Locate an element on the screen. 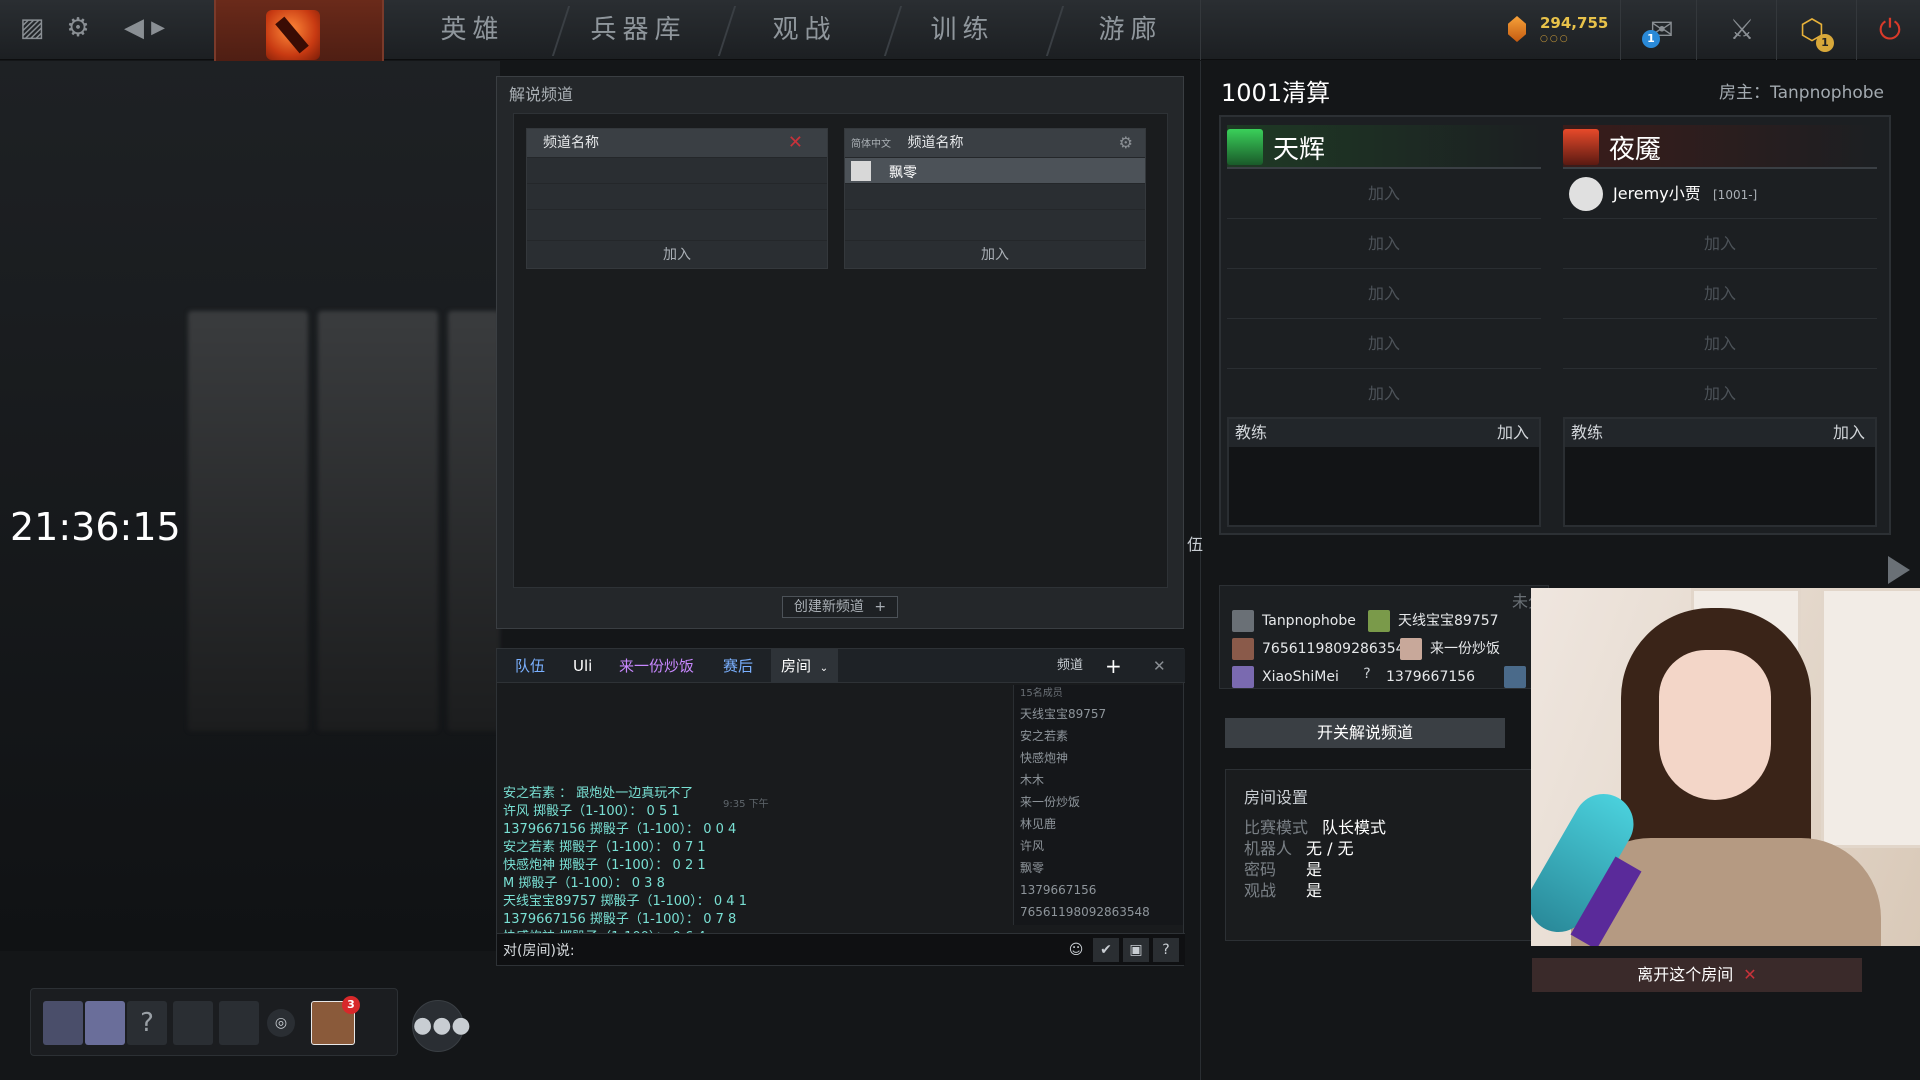  nav-tab-watch: 观战 is located at coordinates (804, 30).